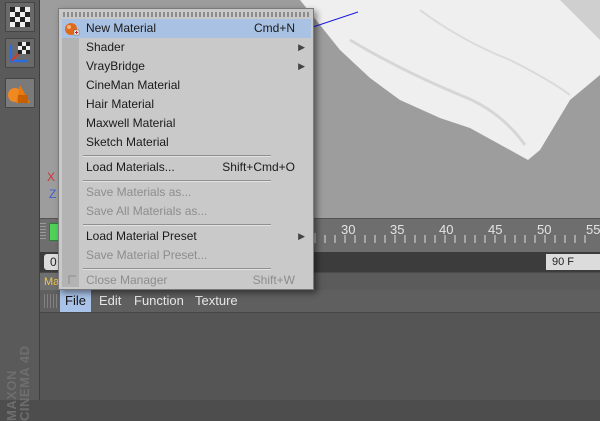  What do you see at coordinates (131, 123) in the screenshot?
I see `menu-item-label: Maxwell Material` at bounding box center [131, 123].